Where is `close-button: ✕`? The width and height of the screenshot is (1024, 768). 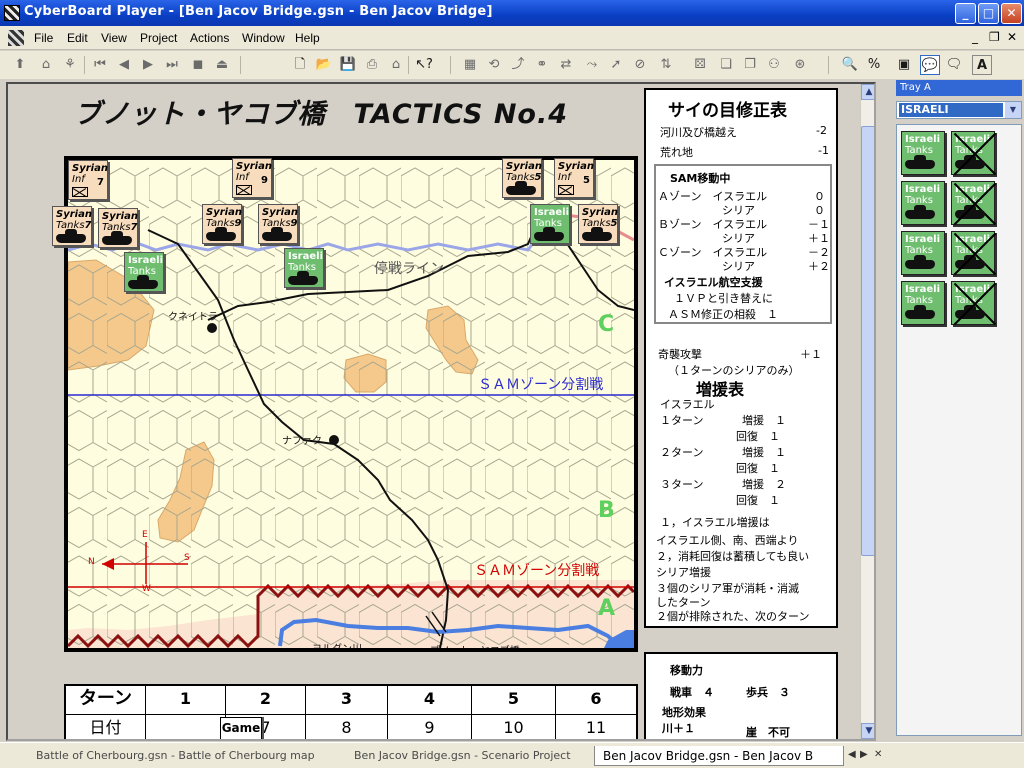 close-button: ✕ is located at coordinates (1011, 13).